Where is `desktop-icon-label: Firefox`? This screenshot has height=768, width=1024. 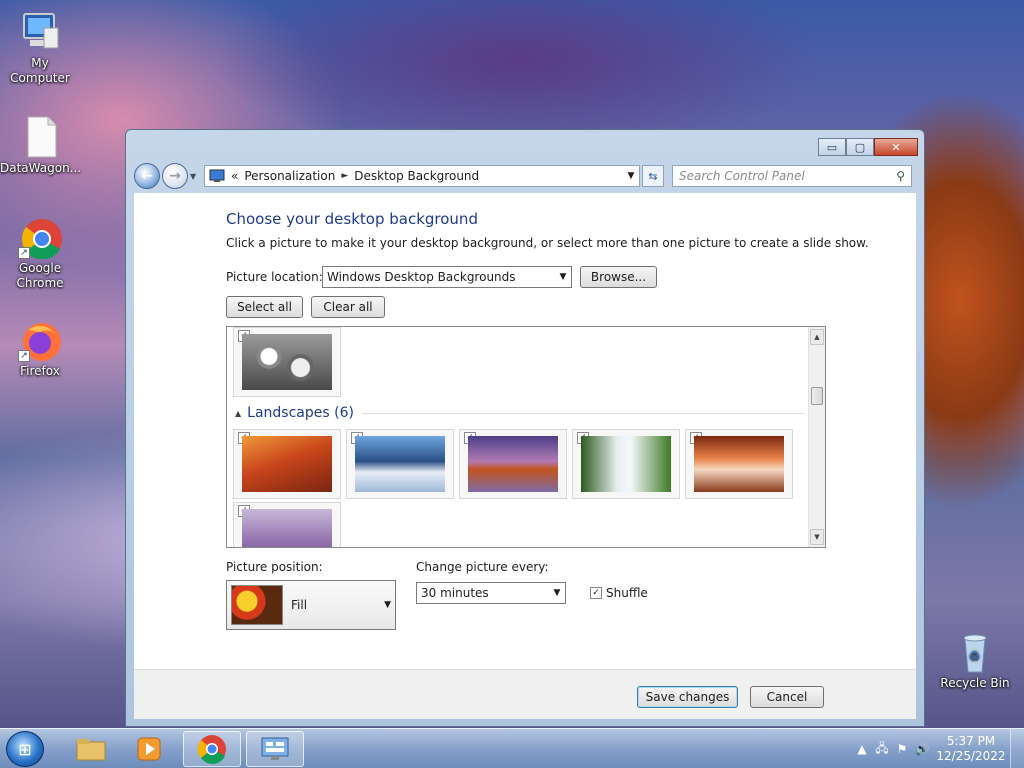 desktop-icon-label: Firefox is located at coordinates (40, 371).